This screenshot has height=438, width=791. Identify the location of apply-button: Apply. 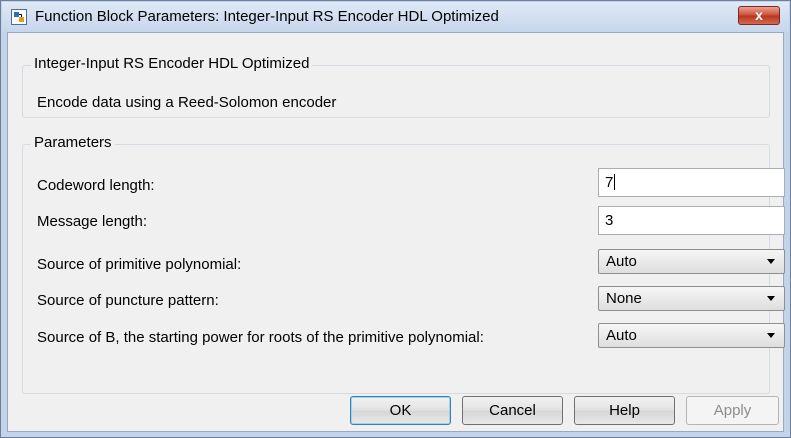
(732, 410).